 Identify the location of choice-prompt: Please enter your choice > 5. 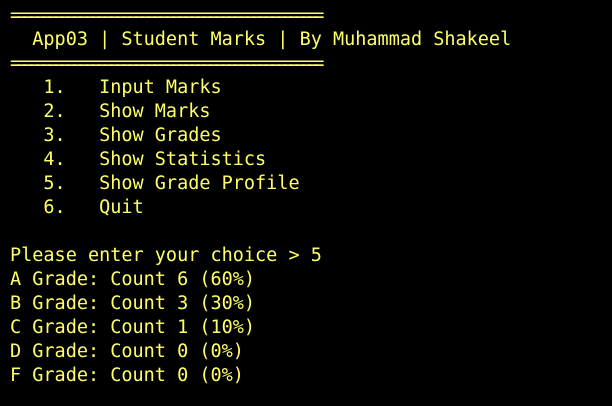
(166, 255).